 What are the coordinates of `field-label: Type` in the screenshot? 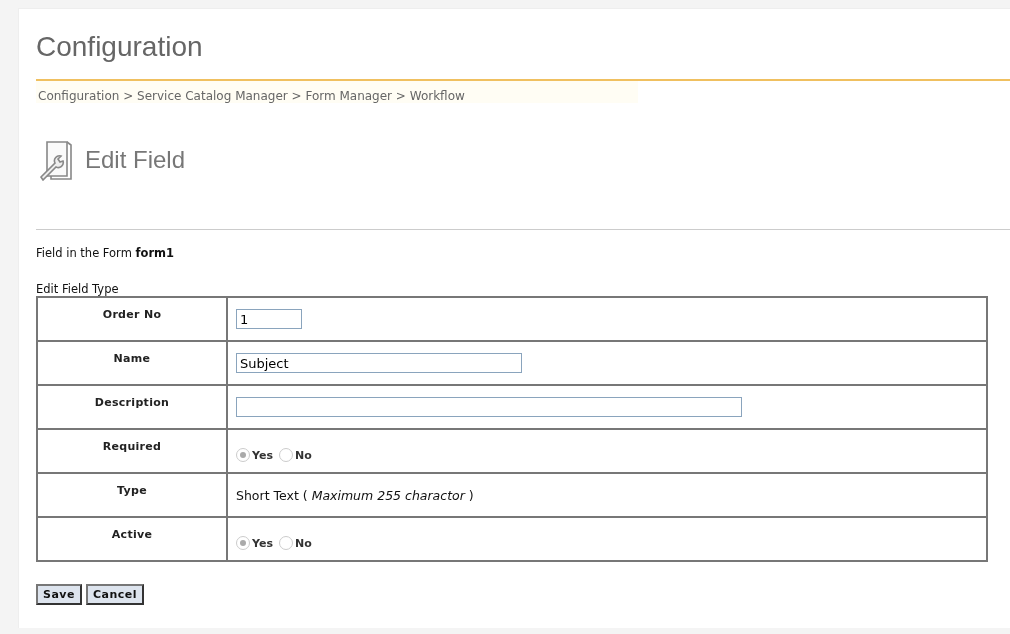 It's located at (132, 495).